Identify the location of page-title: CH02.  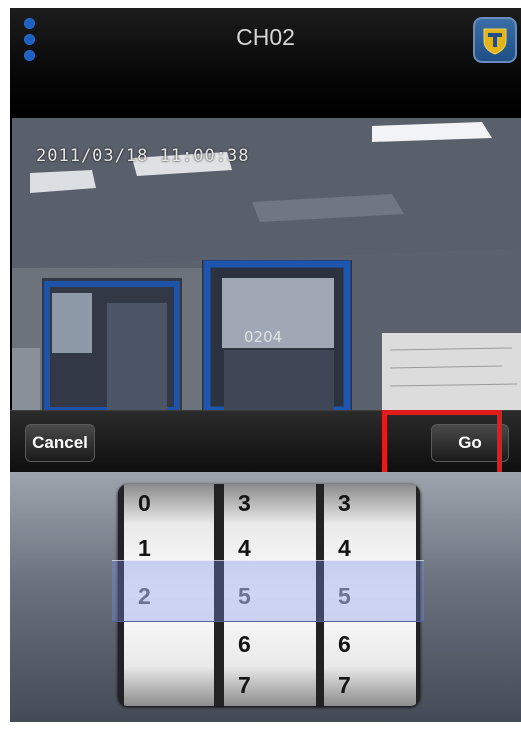
(265, 37).